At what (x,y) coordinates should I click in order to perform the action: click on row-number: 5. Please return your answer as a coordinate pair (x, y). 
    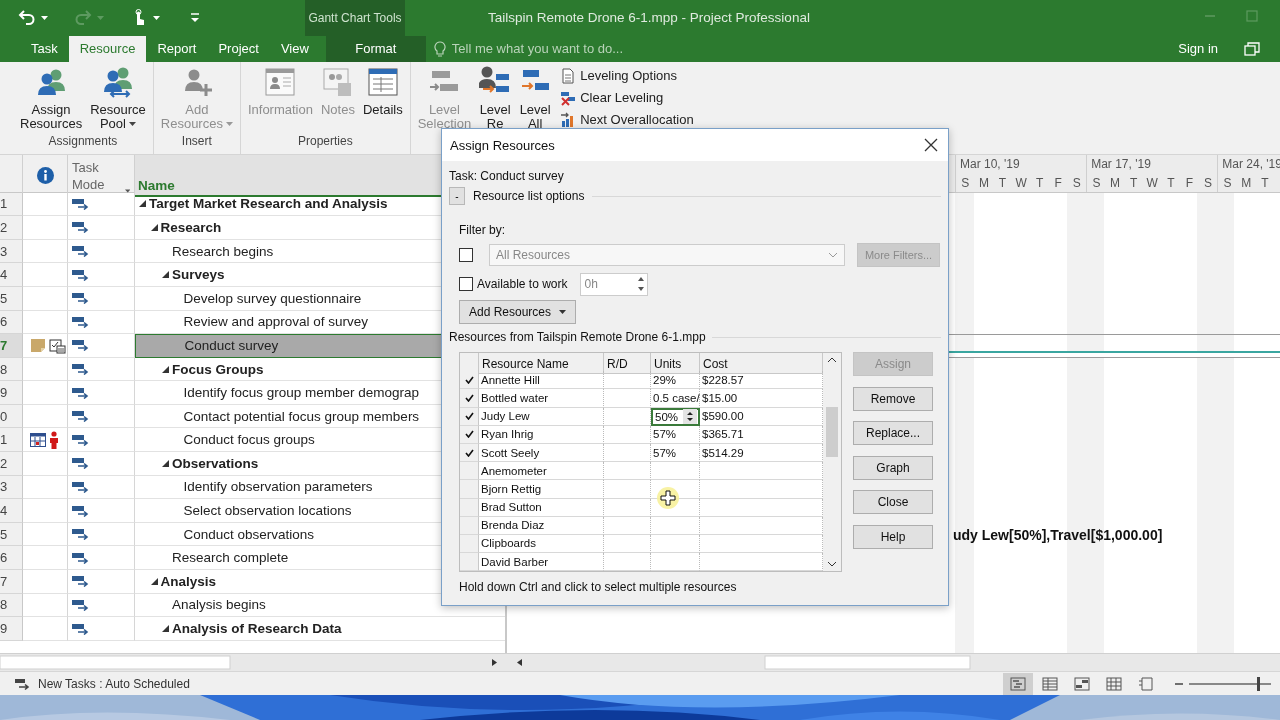
    Looking at the image, I should click on (11, 534).